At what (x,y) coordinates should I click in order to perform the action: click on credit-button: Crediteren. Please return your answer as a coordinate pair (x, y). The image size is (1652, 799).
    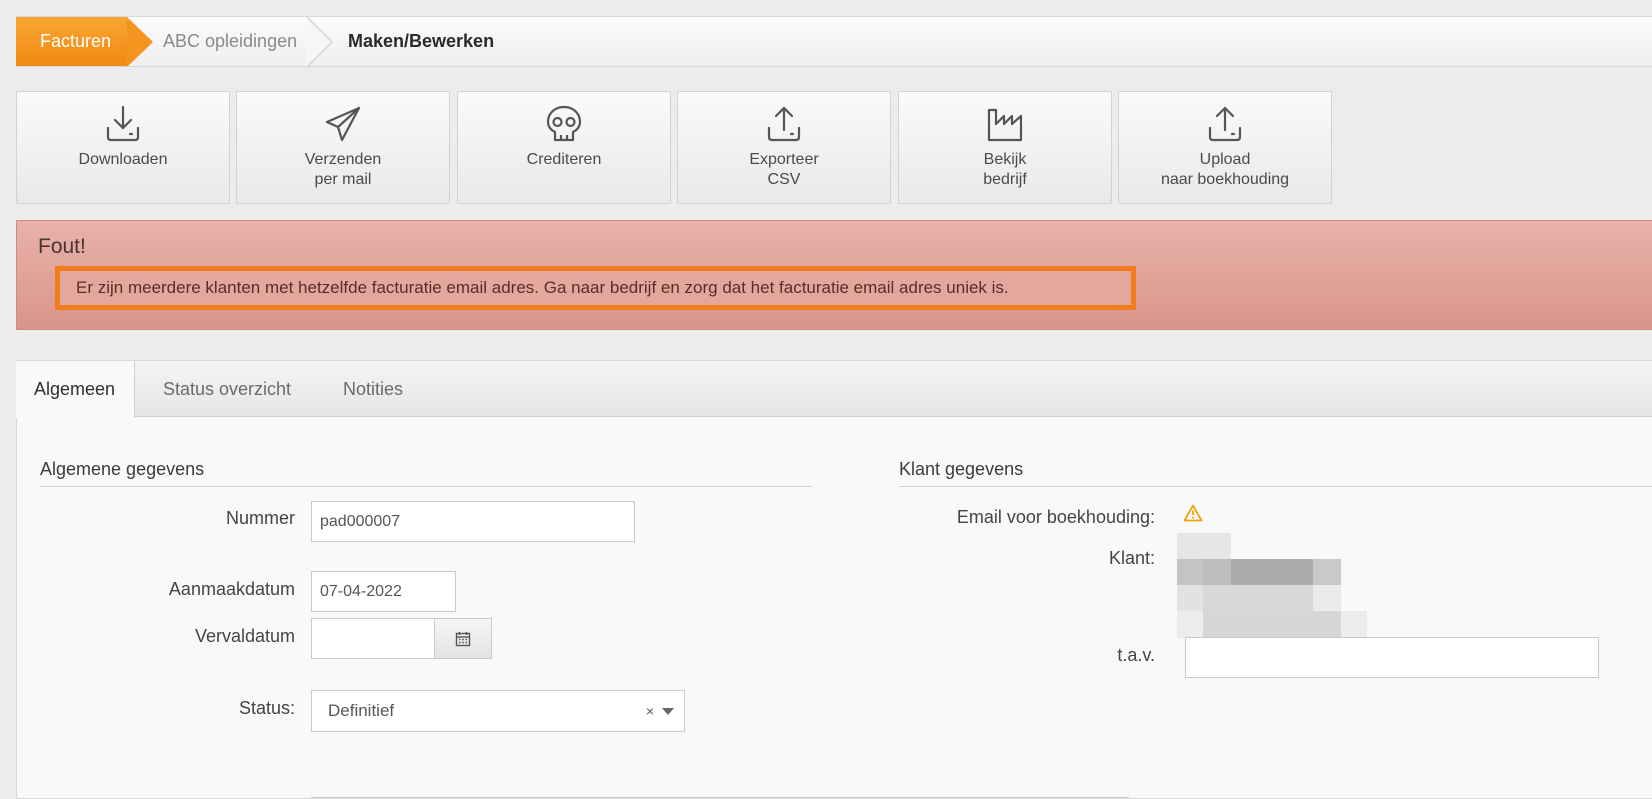
    Looking at the image, I should click on (564, 147).